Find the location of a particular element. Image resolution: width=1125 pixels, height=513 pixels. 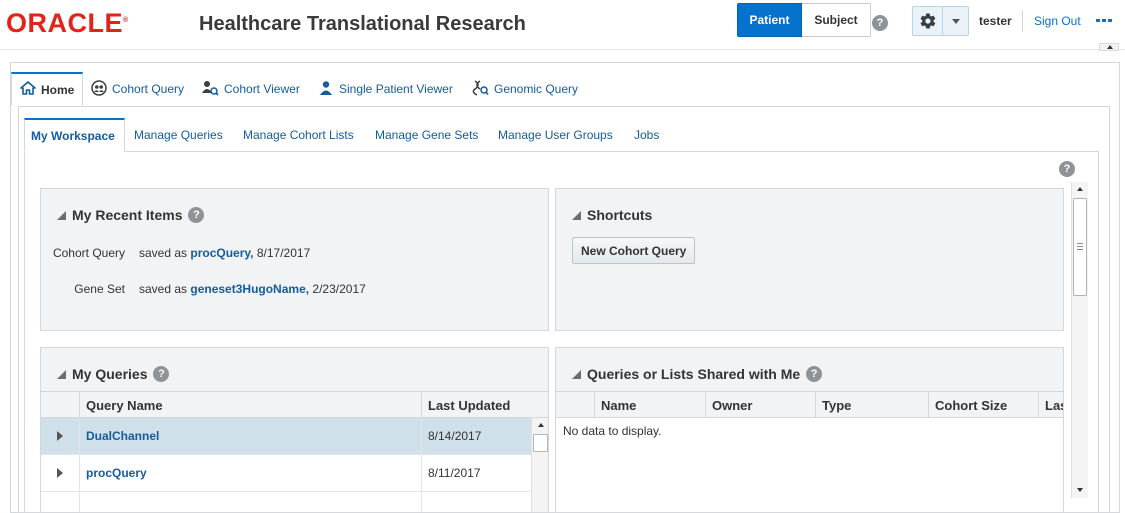

expand-column-header is located at coordinates (60, 405).